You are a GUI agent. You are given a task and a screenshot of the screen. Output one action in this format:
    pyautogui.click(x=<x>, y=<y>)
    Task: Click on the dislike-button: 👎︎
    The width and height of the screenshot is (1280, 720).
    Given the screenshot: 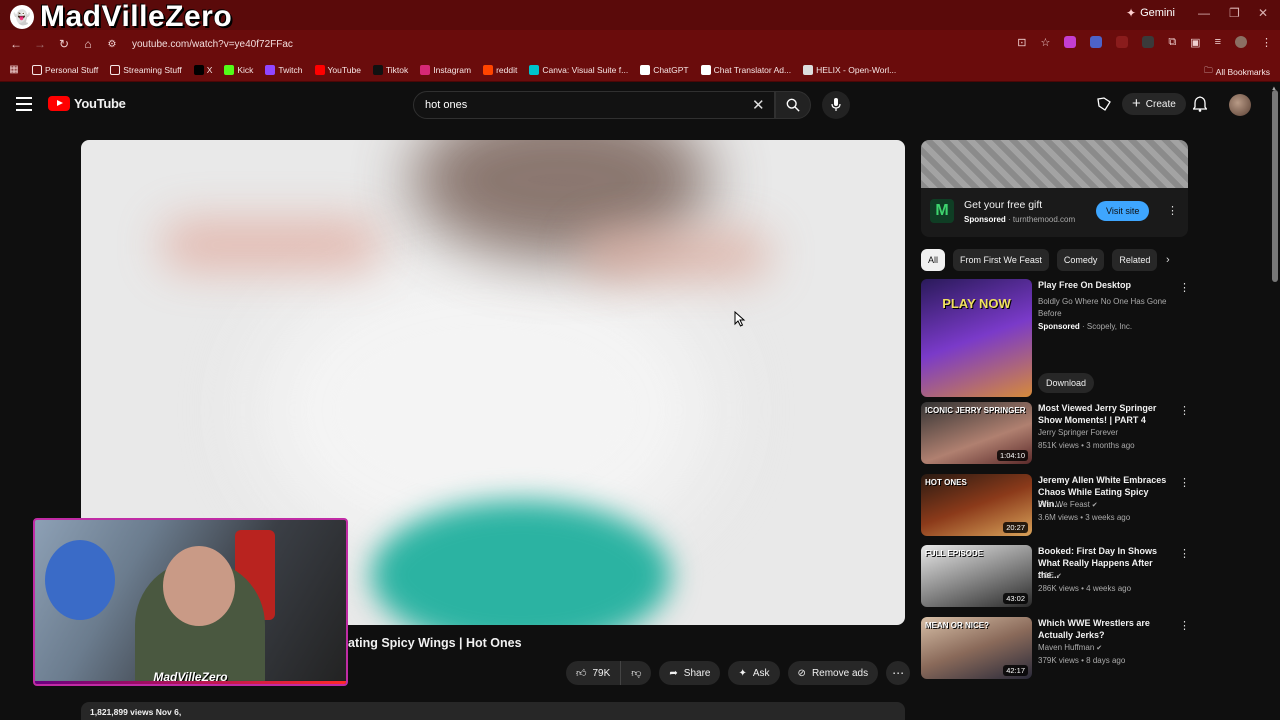 What is the action you would take?
    pyautogui.click(x=636, y=673)
    